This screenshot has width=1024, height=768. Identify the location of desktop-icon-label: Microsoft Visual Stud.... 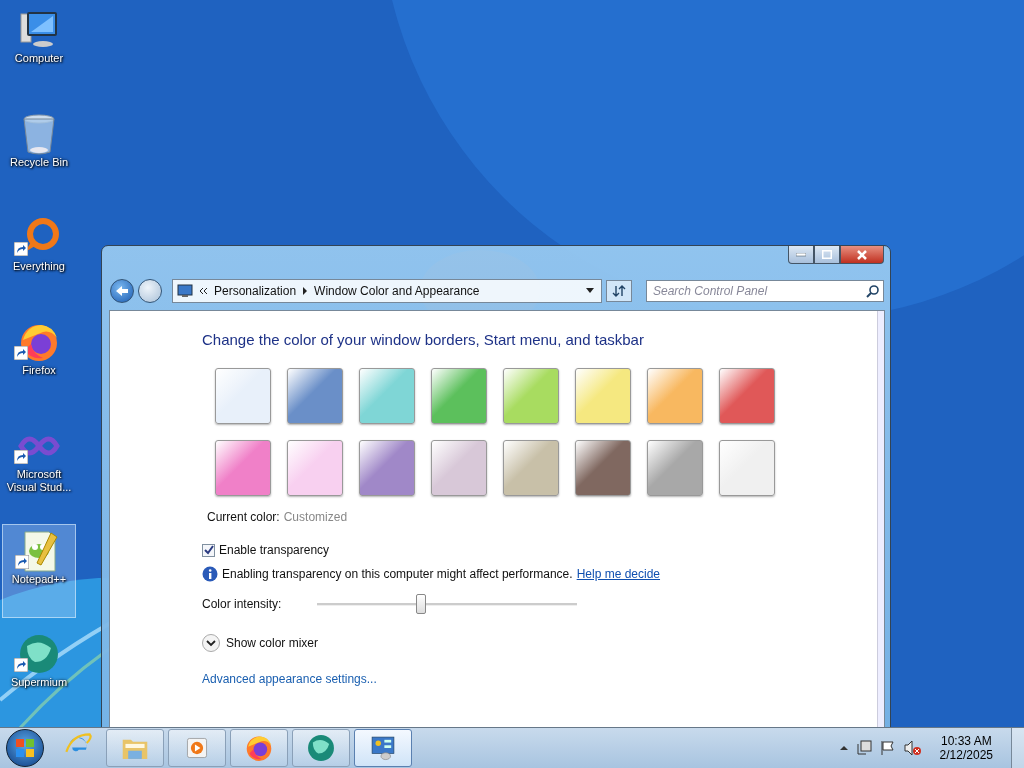
(39, 481).